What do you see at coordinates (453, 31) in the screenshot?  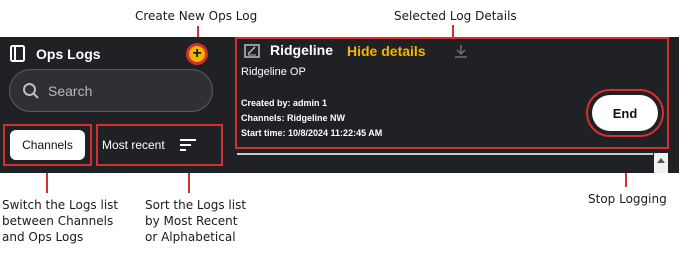 I see `leader-selected-details` at bounding box center [453, 31].